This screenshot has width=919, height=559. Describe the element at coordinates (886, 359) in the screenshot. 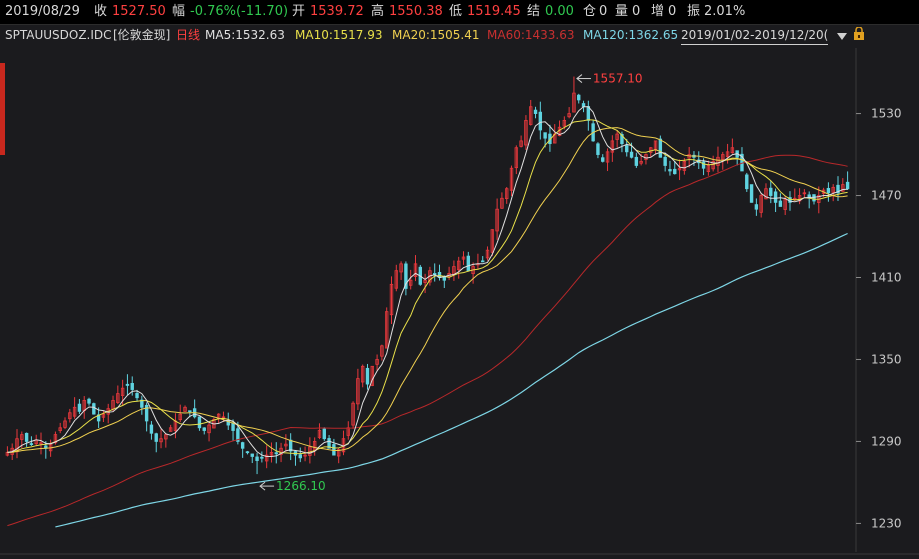

I see `y-tick-label: 1350` at that location.